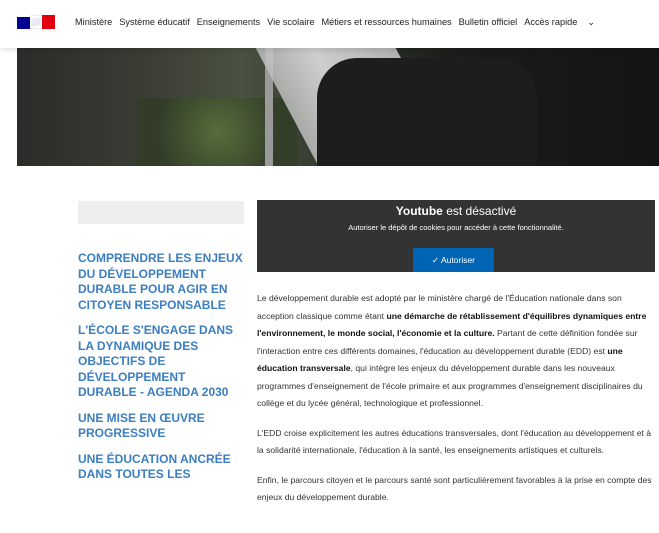 This screenshot has height=533, width=659. What do you see at coordinates (551, 22) in the screenshot?
I see `acces-rapide-label: Accès rapide` at bounding box center [551, 22].